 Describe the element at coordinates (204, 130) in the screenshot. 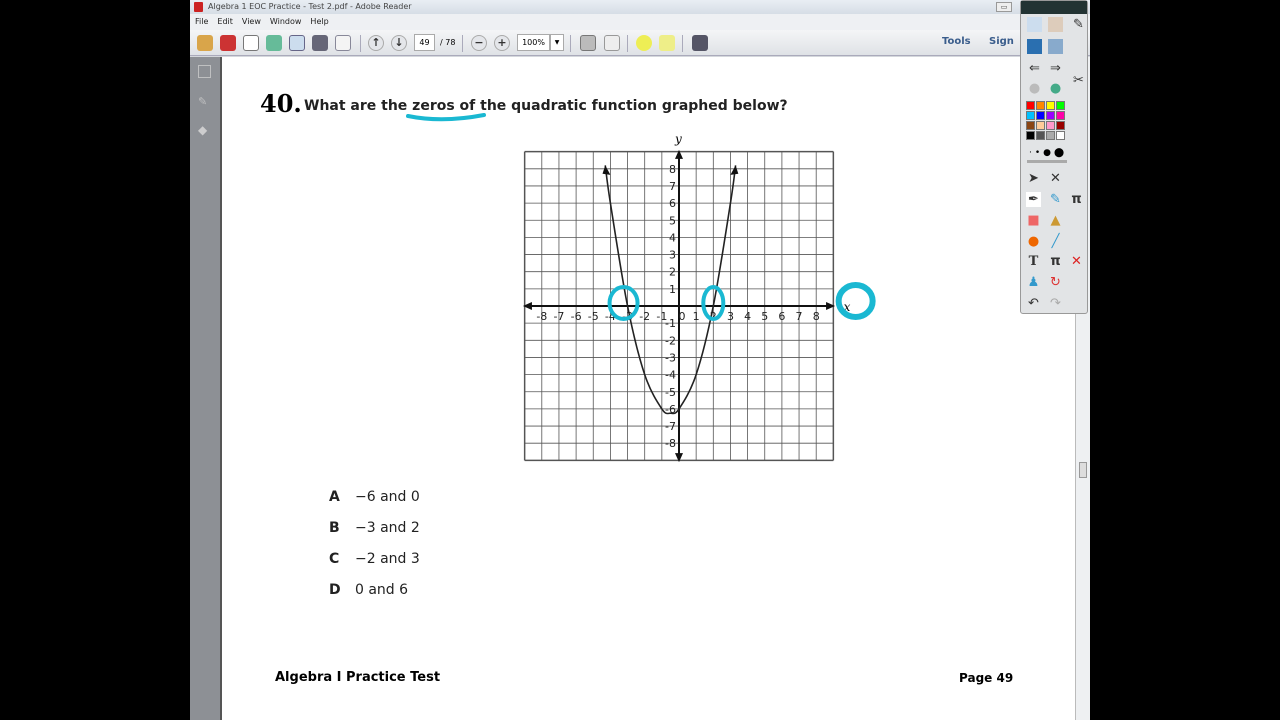

I see `layers-icon: ◆` at that location.